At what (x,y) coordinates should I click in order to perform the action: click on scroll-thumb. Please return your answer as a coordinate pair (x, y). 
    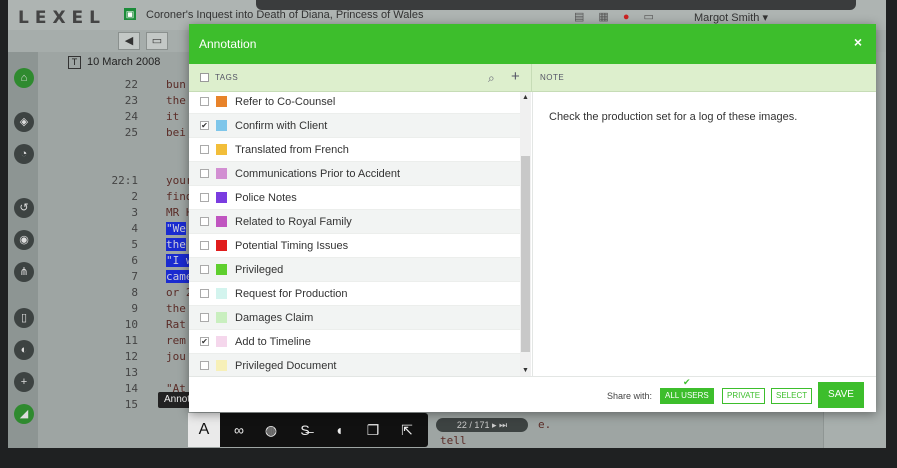
    Looking at the image, I should click on (525, 254).